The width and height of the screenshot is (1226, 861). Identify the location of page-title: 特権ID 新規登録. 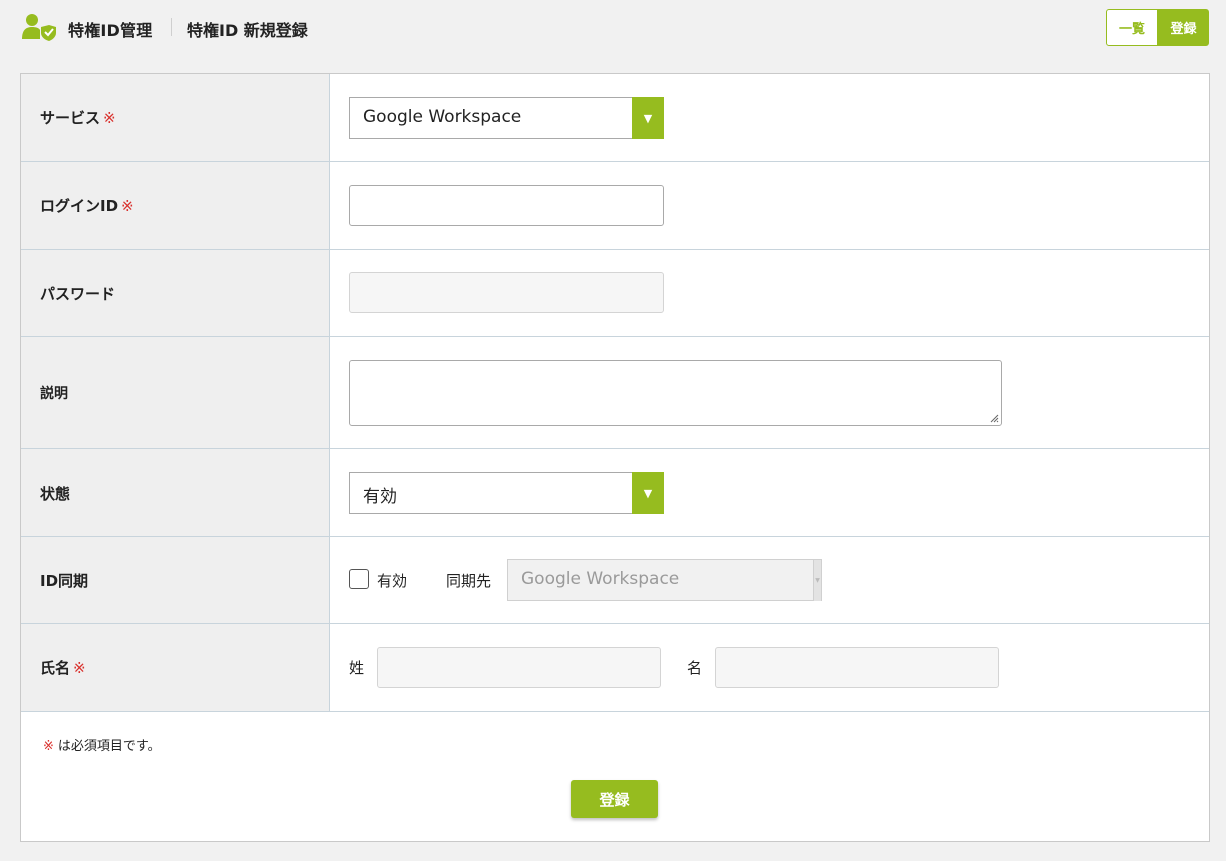
(247, 30).